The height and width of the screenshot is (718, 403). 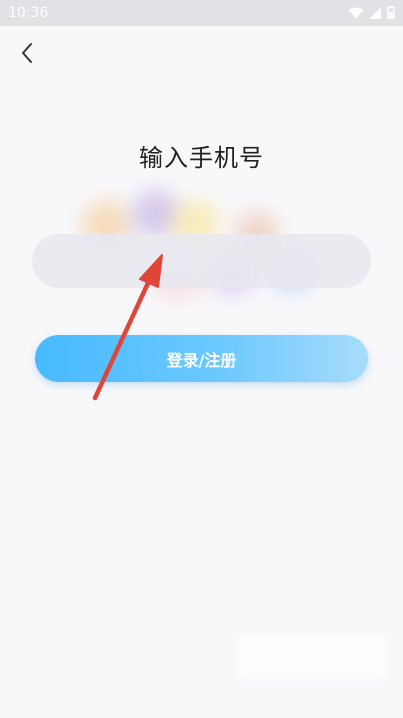 I want to click on page-title: 输入手机号, so click(x=201, y=158).